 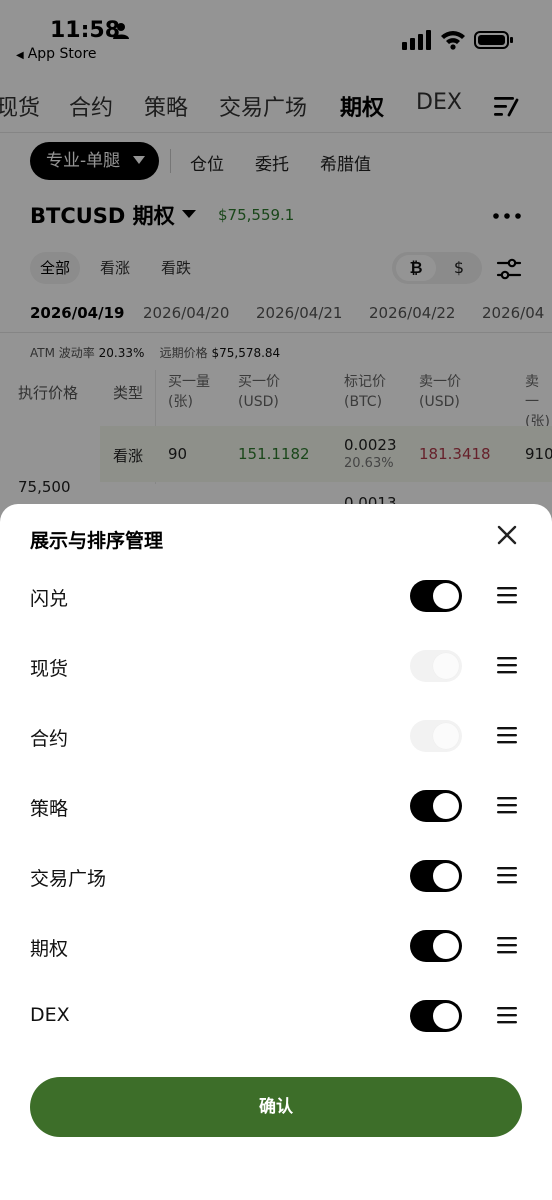 What do you see at coordinates (276, 810) in the screenshot?
I see `list-item-strategy: 策略` at bounding box center [276, 810].